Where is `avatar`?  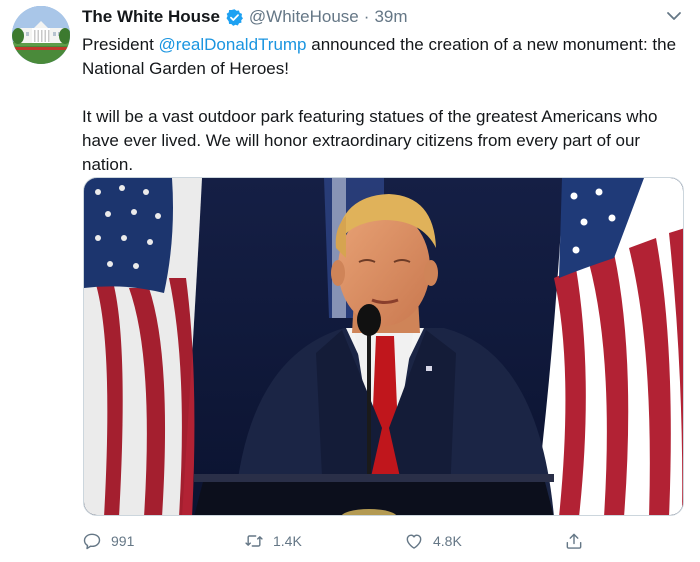
avatar is located at coordinates (41, 35).